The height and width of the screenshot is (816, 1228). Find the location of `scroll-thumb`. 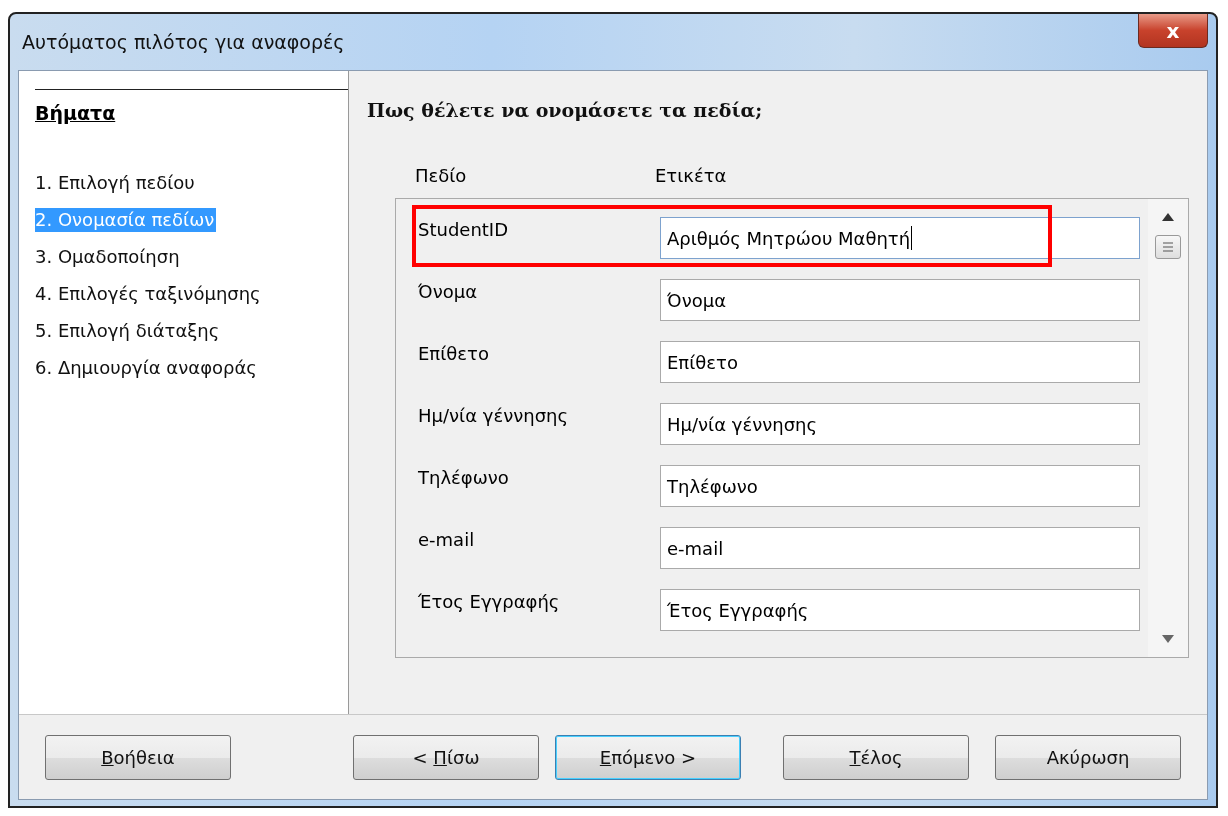

scroll-thumb is located at coordinates (1168, 247).